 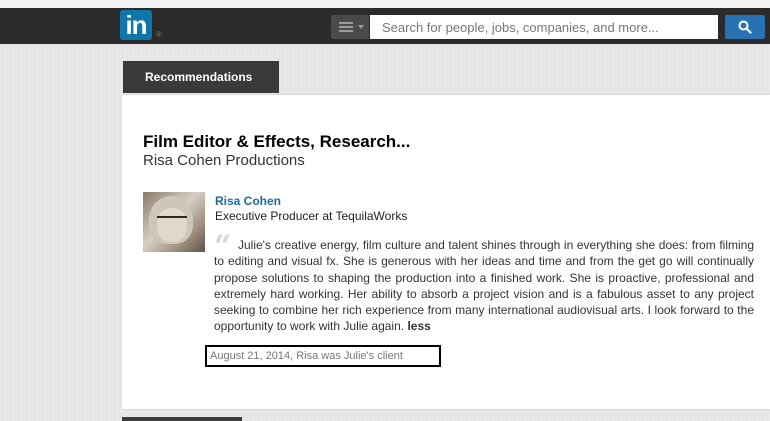 What do you see at coordinates (385, 4) in the screenshot?
I see `browser-top-strip` at bounding box center [385, 4].